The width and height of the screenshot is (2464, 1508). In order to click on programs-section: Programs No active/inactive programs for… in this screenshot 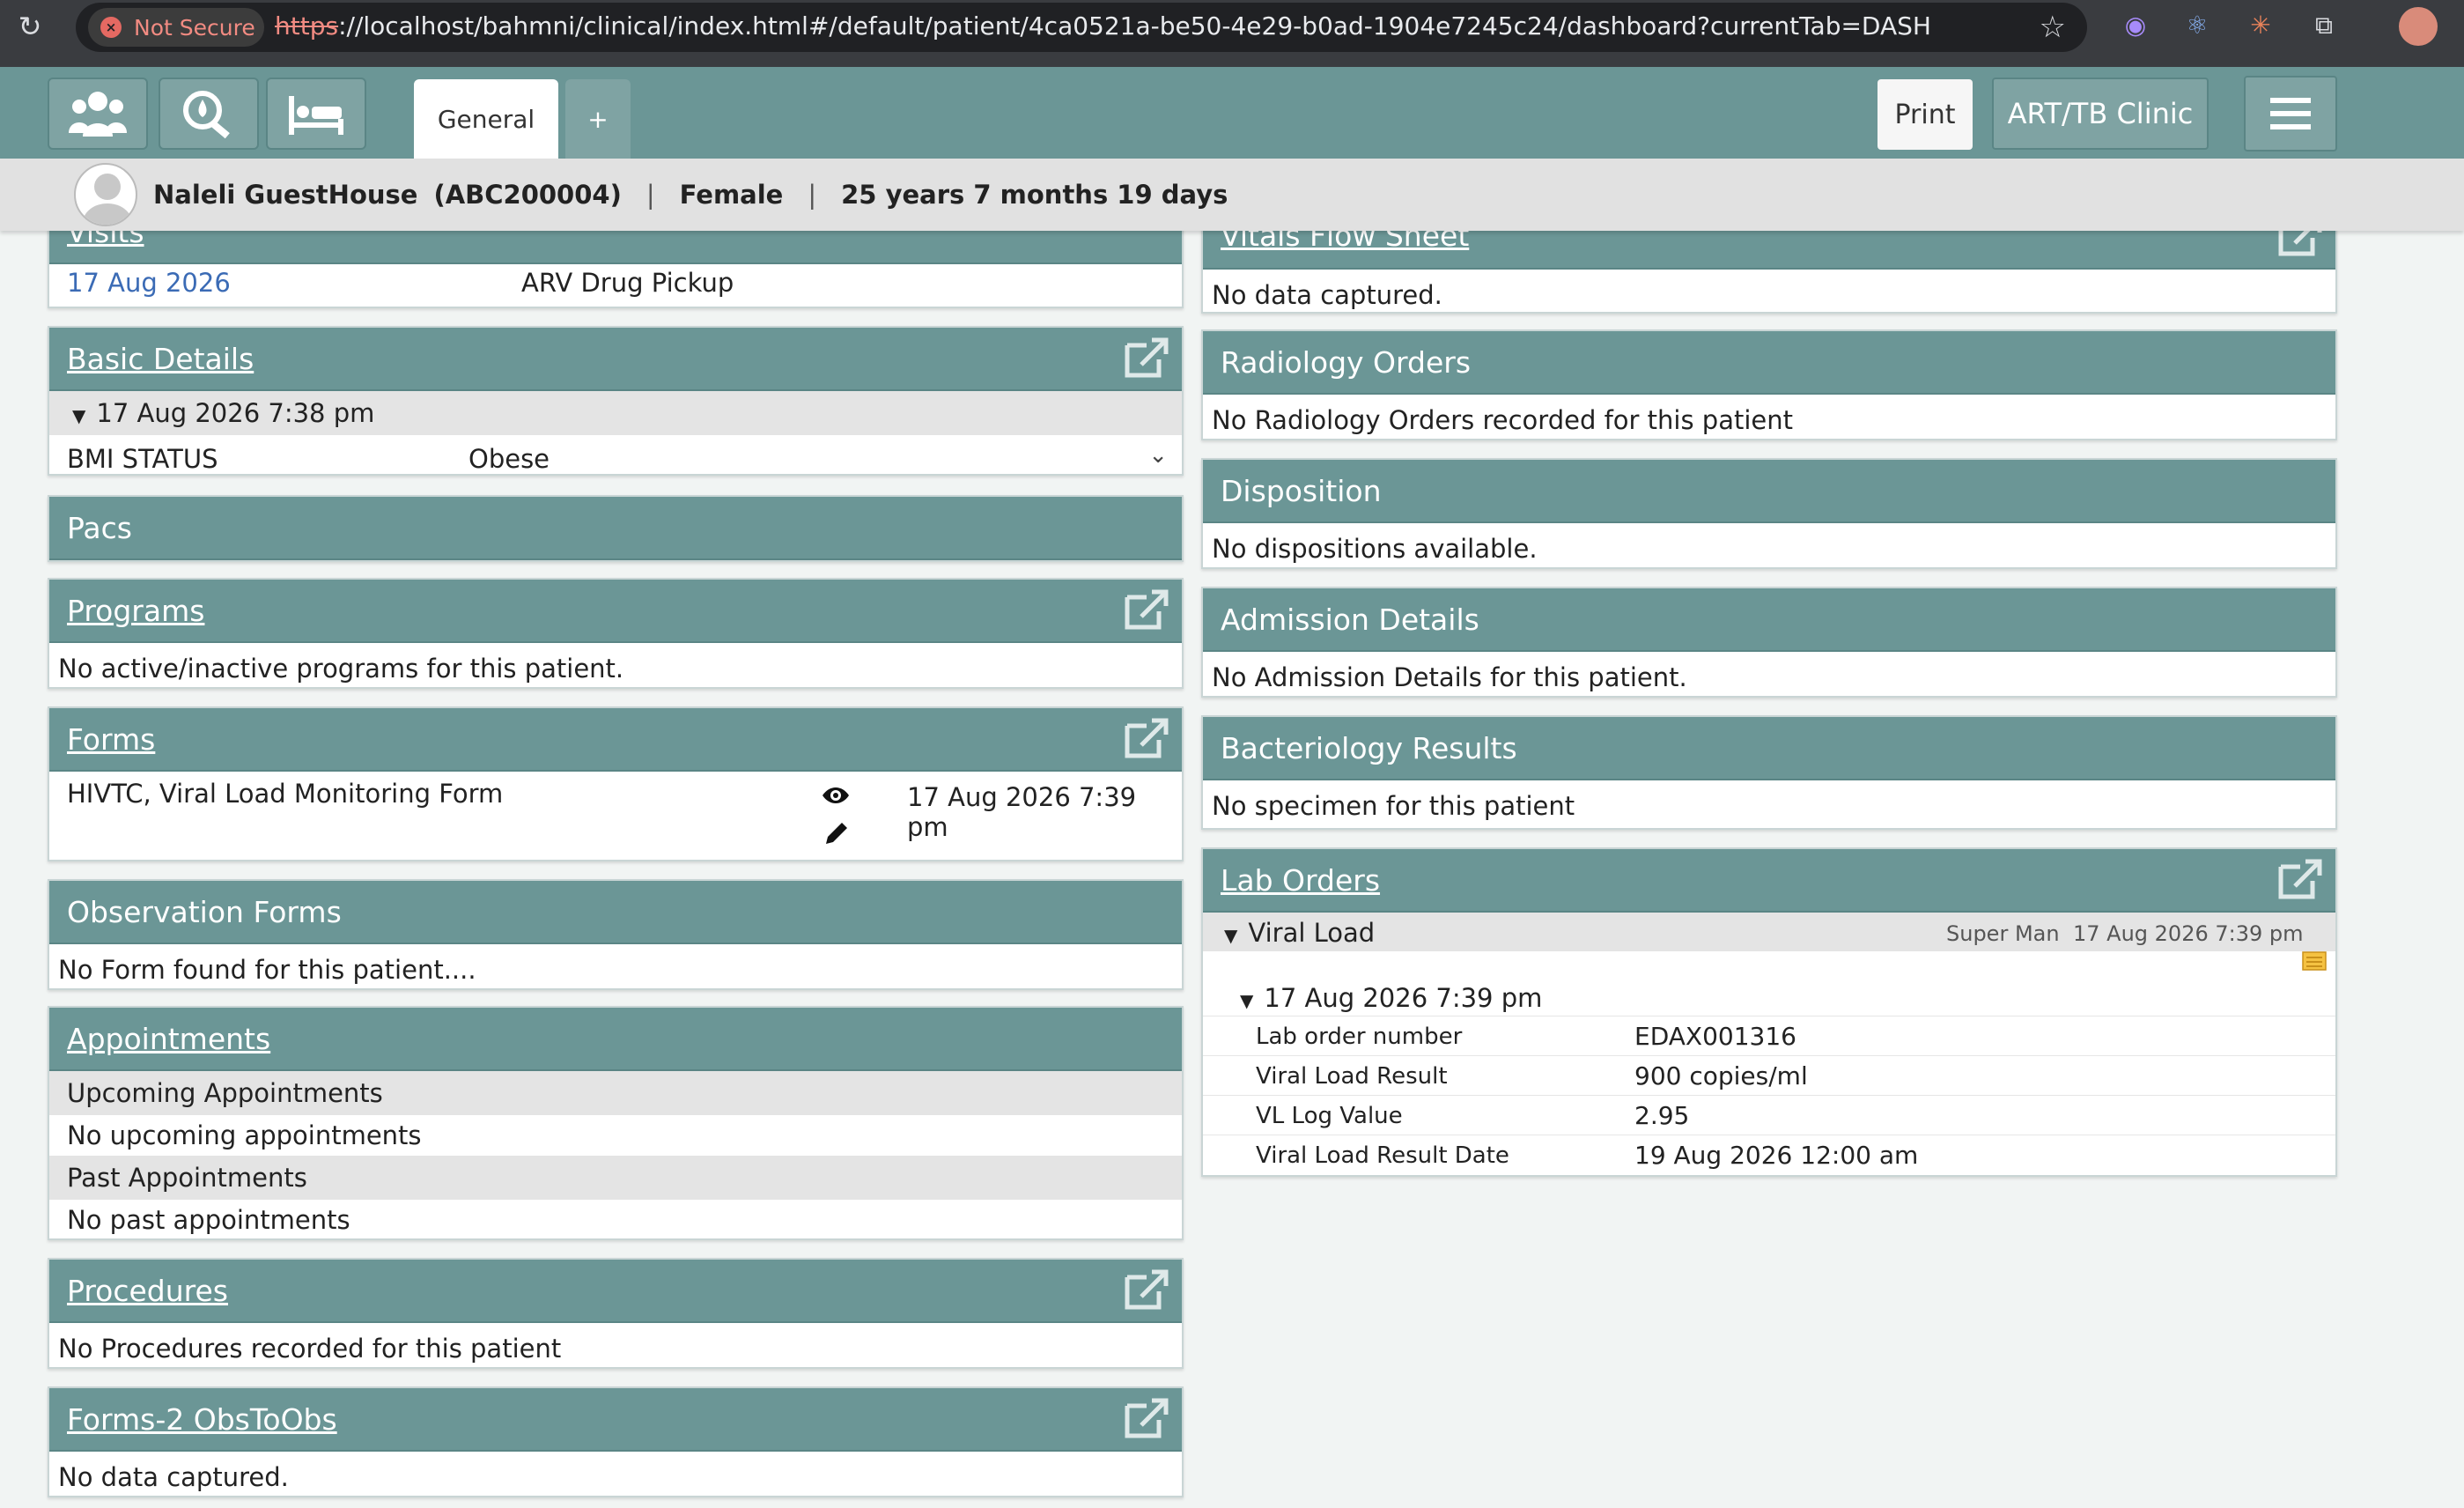, I will do `click(616, 633)`.